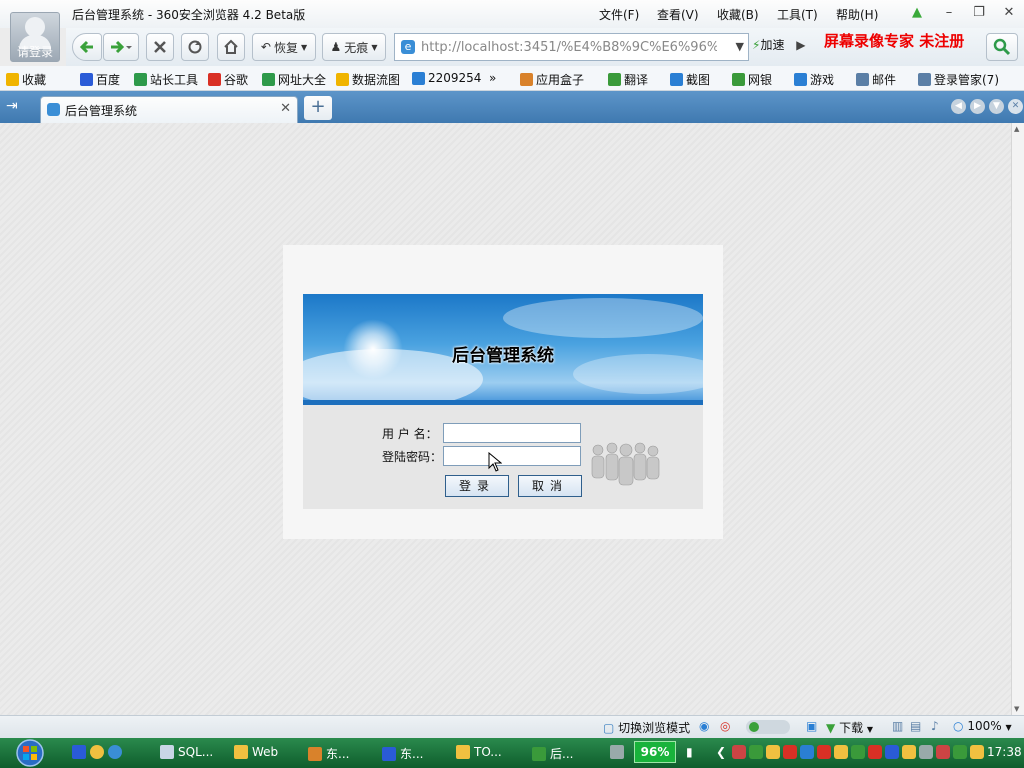 Image resolution: width=1024 pixels, height=768 pixels. I want to click on bookmark-item: 谷歌, so click(228, 79).